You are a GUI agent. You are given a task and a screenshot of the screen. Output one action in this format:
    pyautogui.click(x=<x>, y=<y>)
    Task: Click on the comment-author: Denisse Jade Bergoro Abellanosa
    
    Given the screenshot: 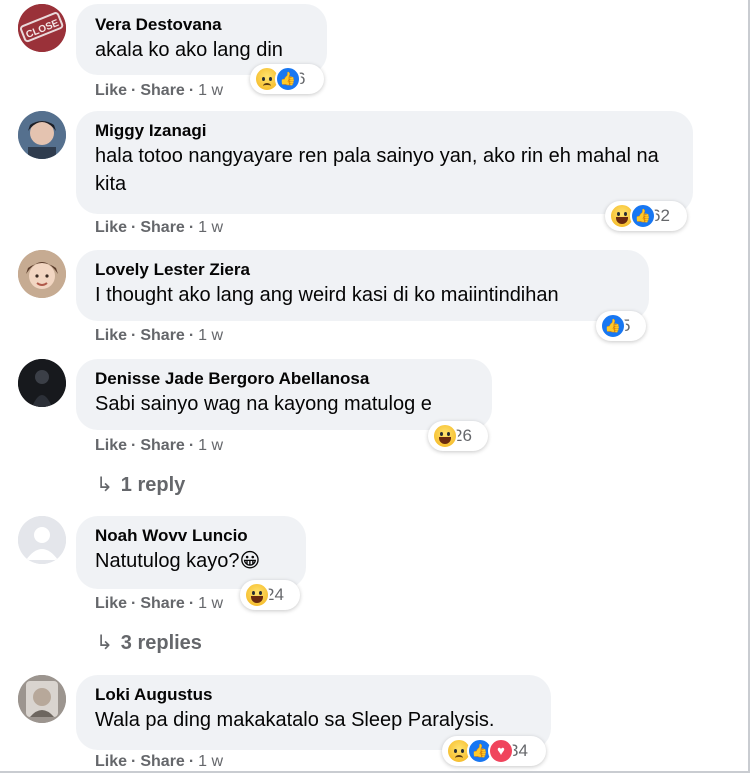 What is the action you would take?
    pyautogui.click(x=284, y=378)
    